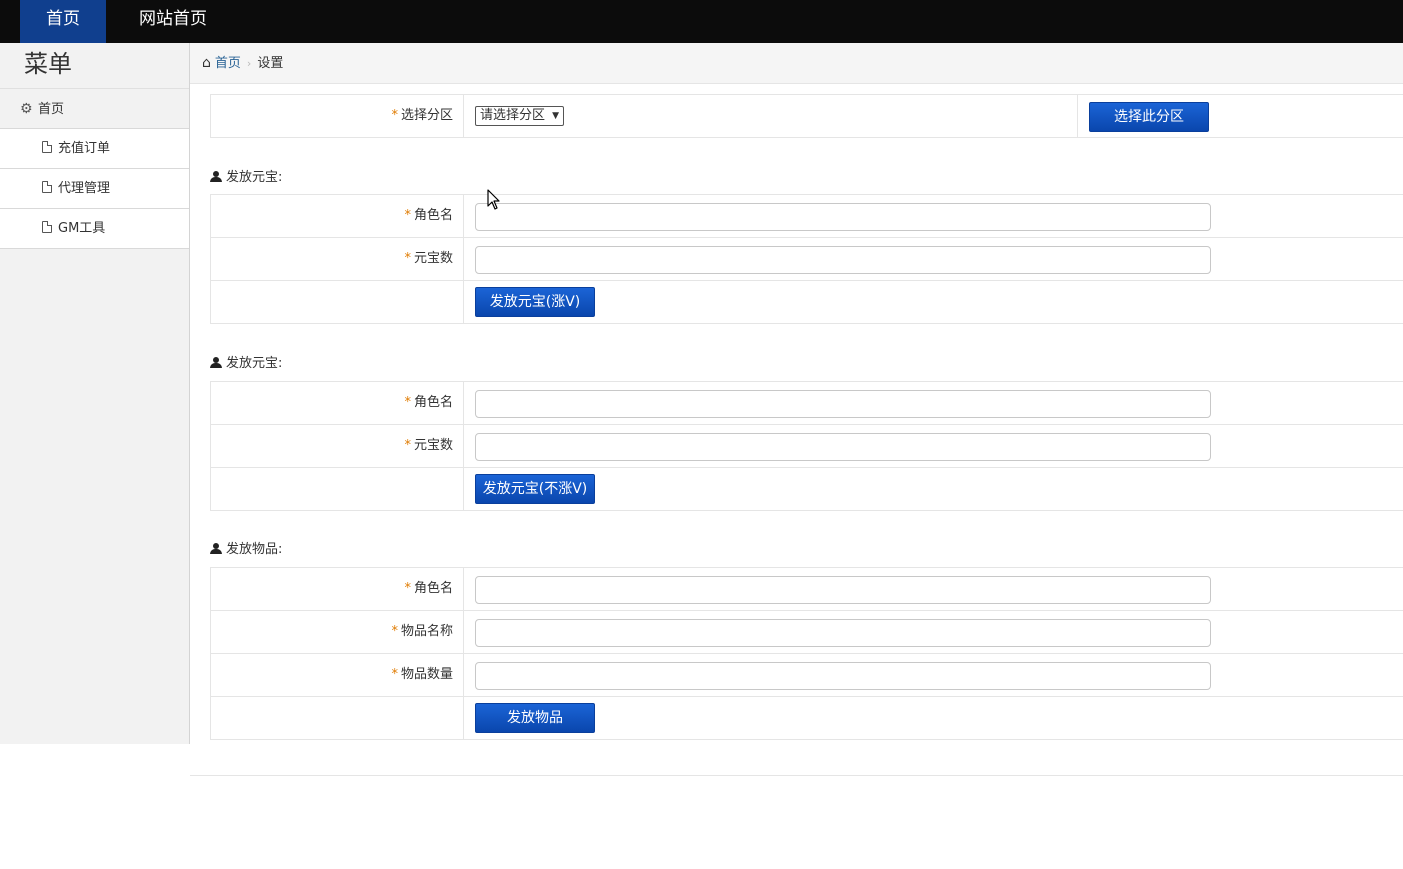 The image size is (1403, 869). Describe the element at coordinates (51, 109) in the screenshot. I see `sidebar-item-label: 首页` at that location.